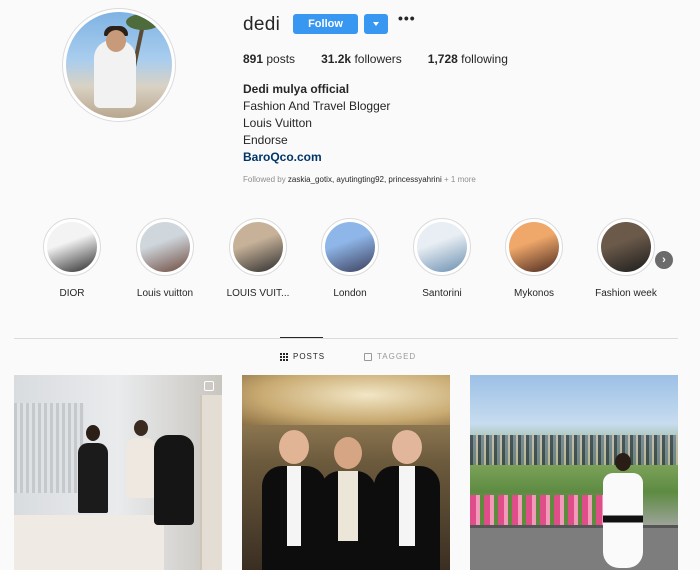  Describe the element at coordinates (397, 356) in the screenshot. I see `tab-tagged-label: TAGGED` at that location.